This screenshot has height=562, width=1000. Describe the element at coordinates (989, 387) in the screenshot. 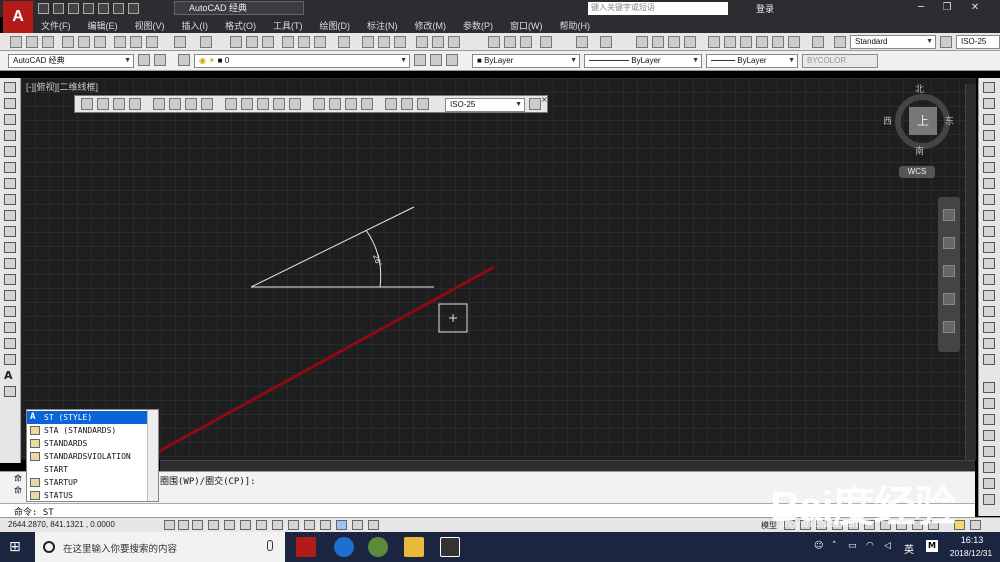

I see `draw-order-icon` at that location.